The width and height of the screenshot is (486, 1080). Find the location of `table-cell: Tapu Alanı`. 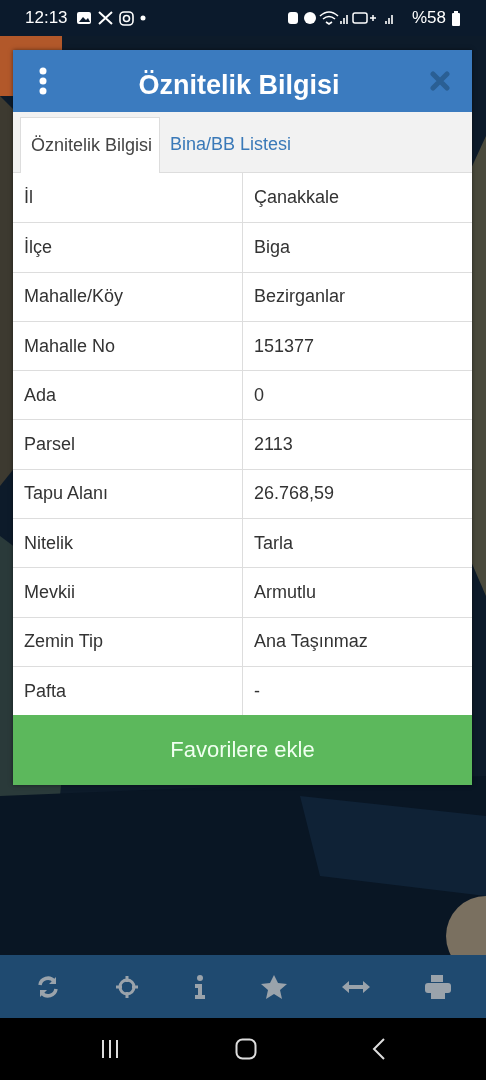

table-cell: Tapu Alanı is located at coordinates (128, 494).